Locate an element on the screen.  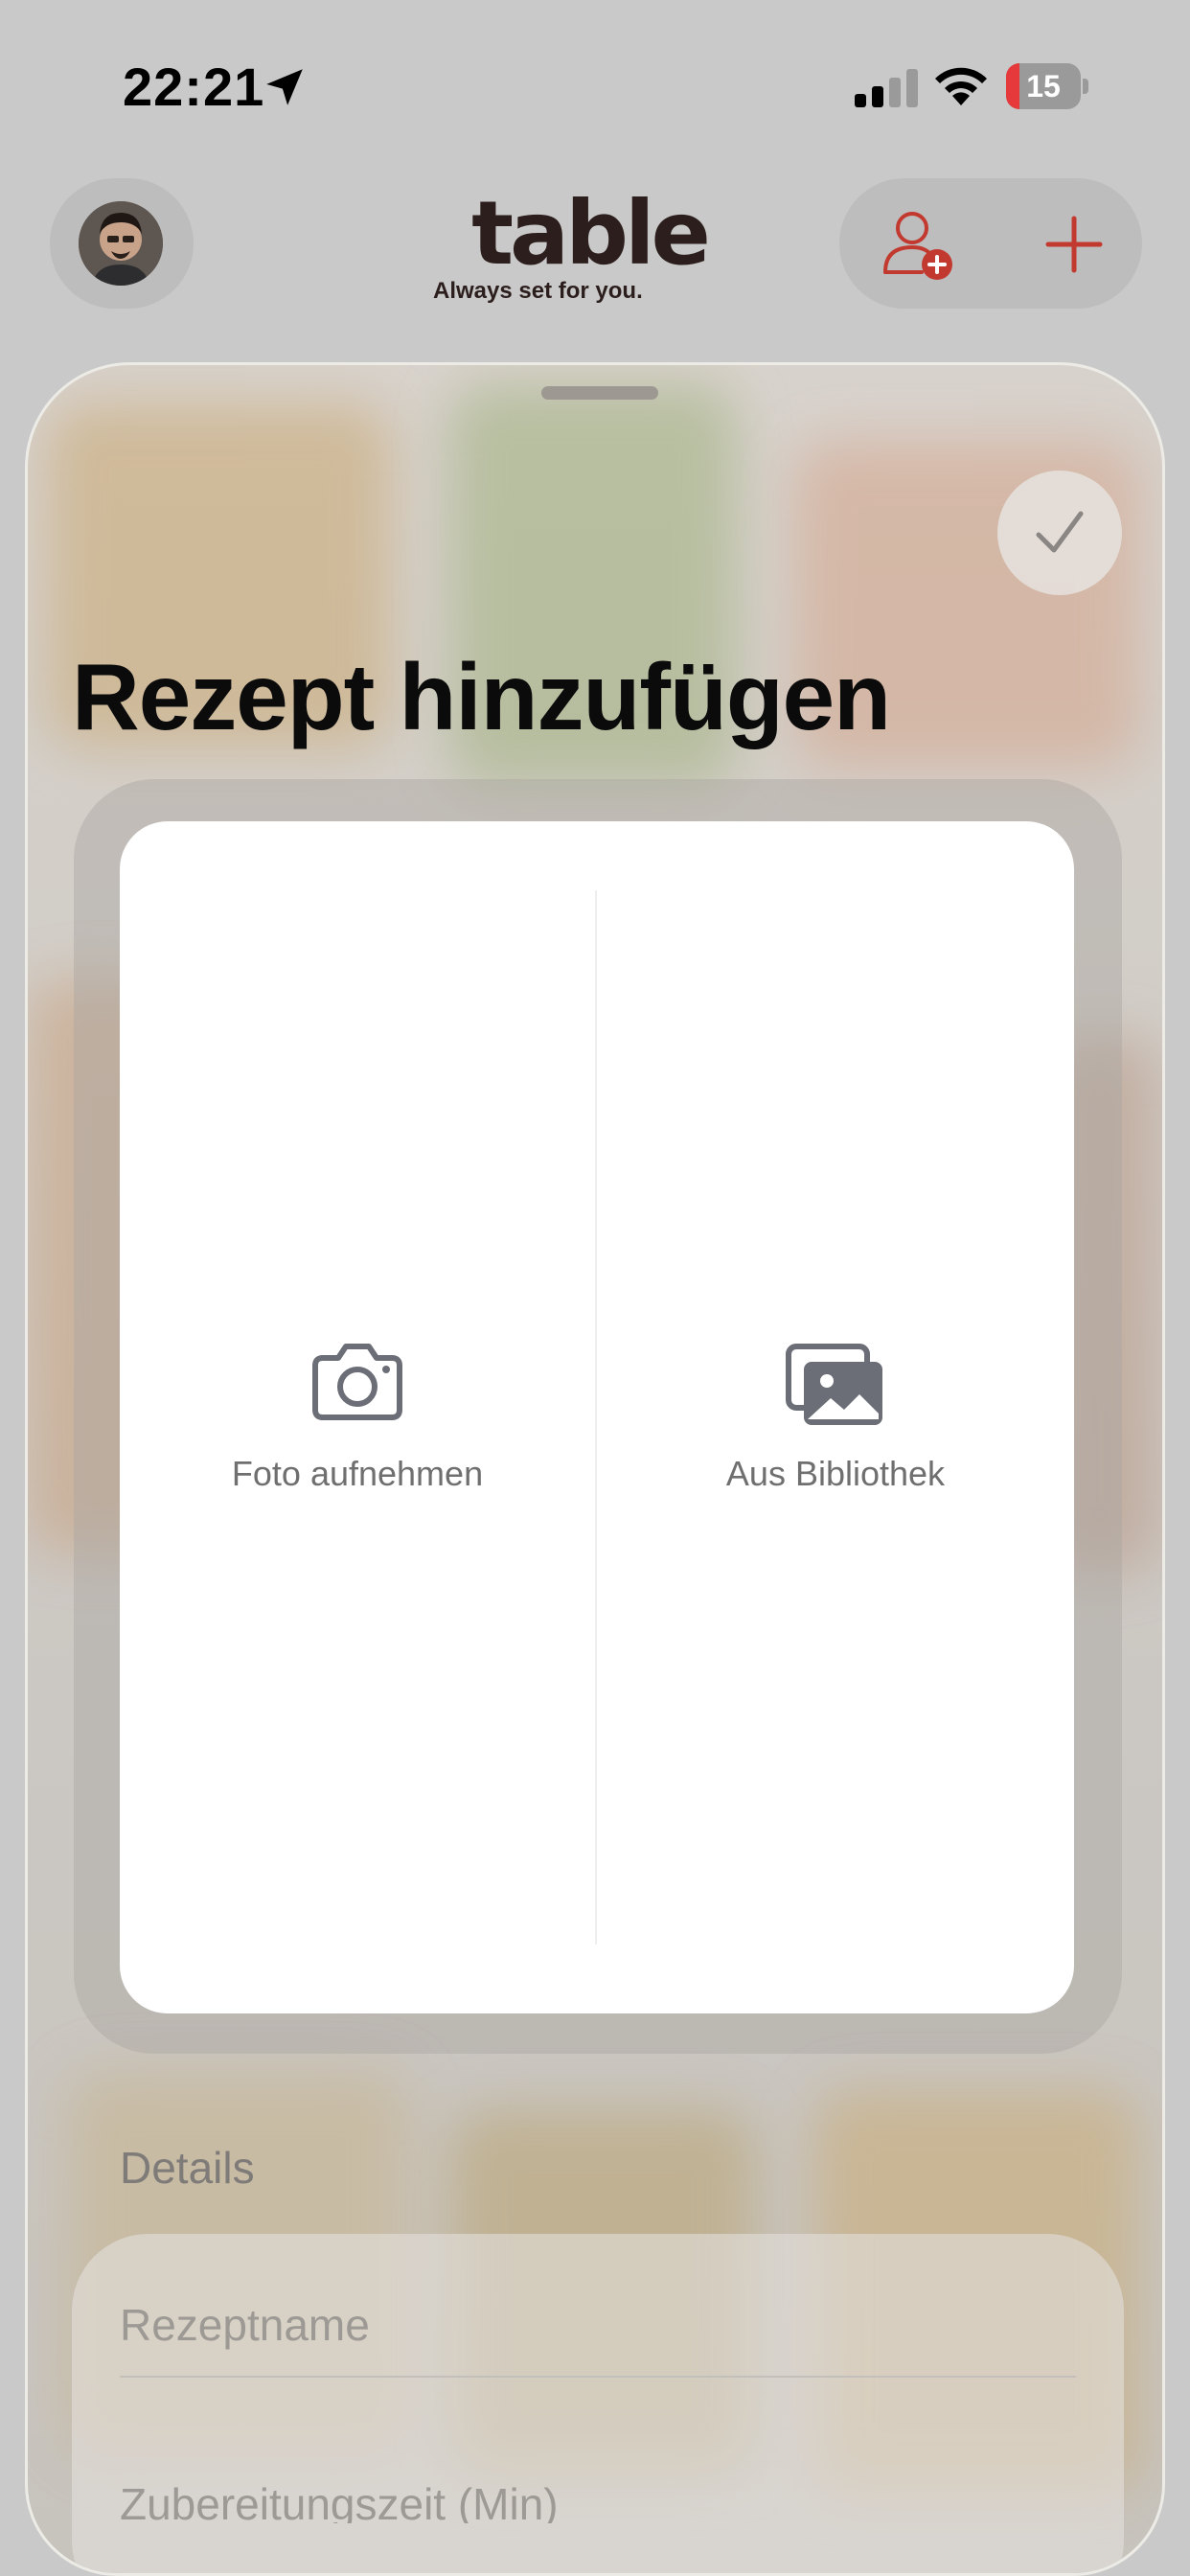
add-user-icon is located at coordinates (918, 246).